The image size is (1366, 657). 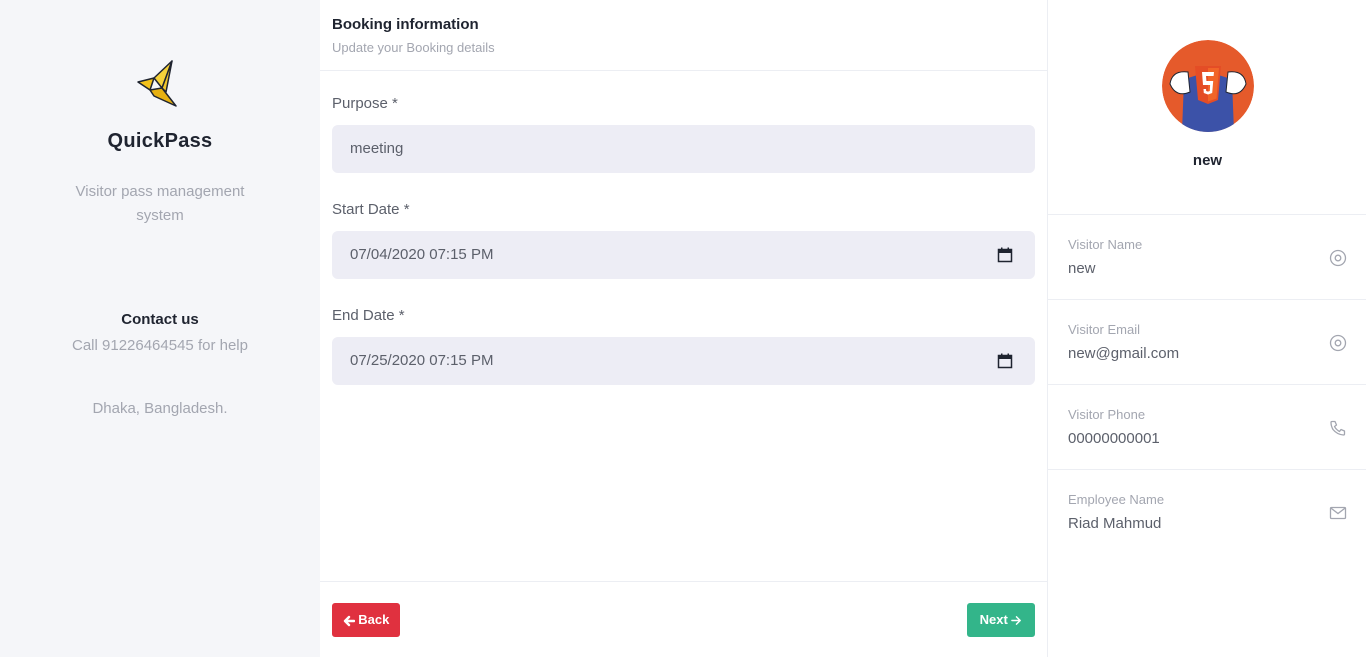 I want to click on avatar, so click(x=1208, y=86).